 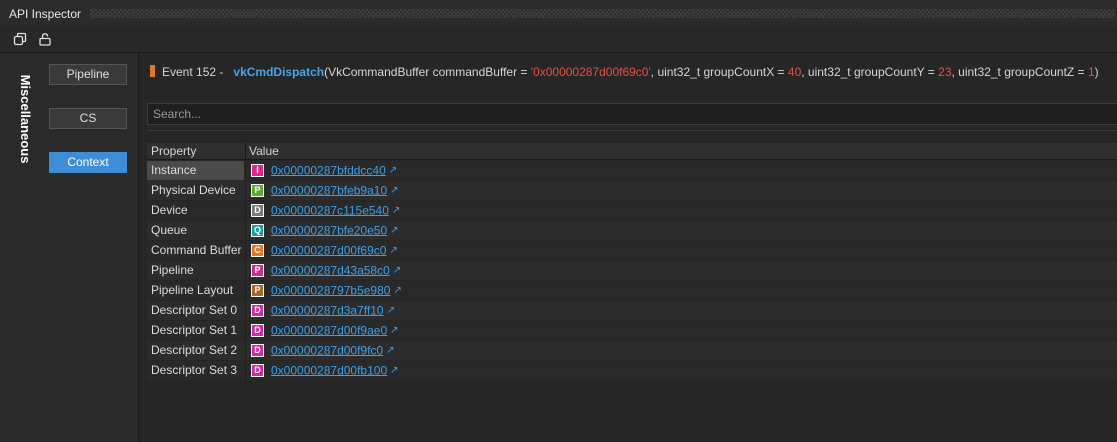 I want to click on table-row: Device D 0x00000287c115e540 ↗, so click(x=632, y=210).